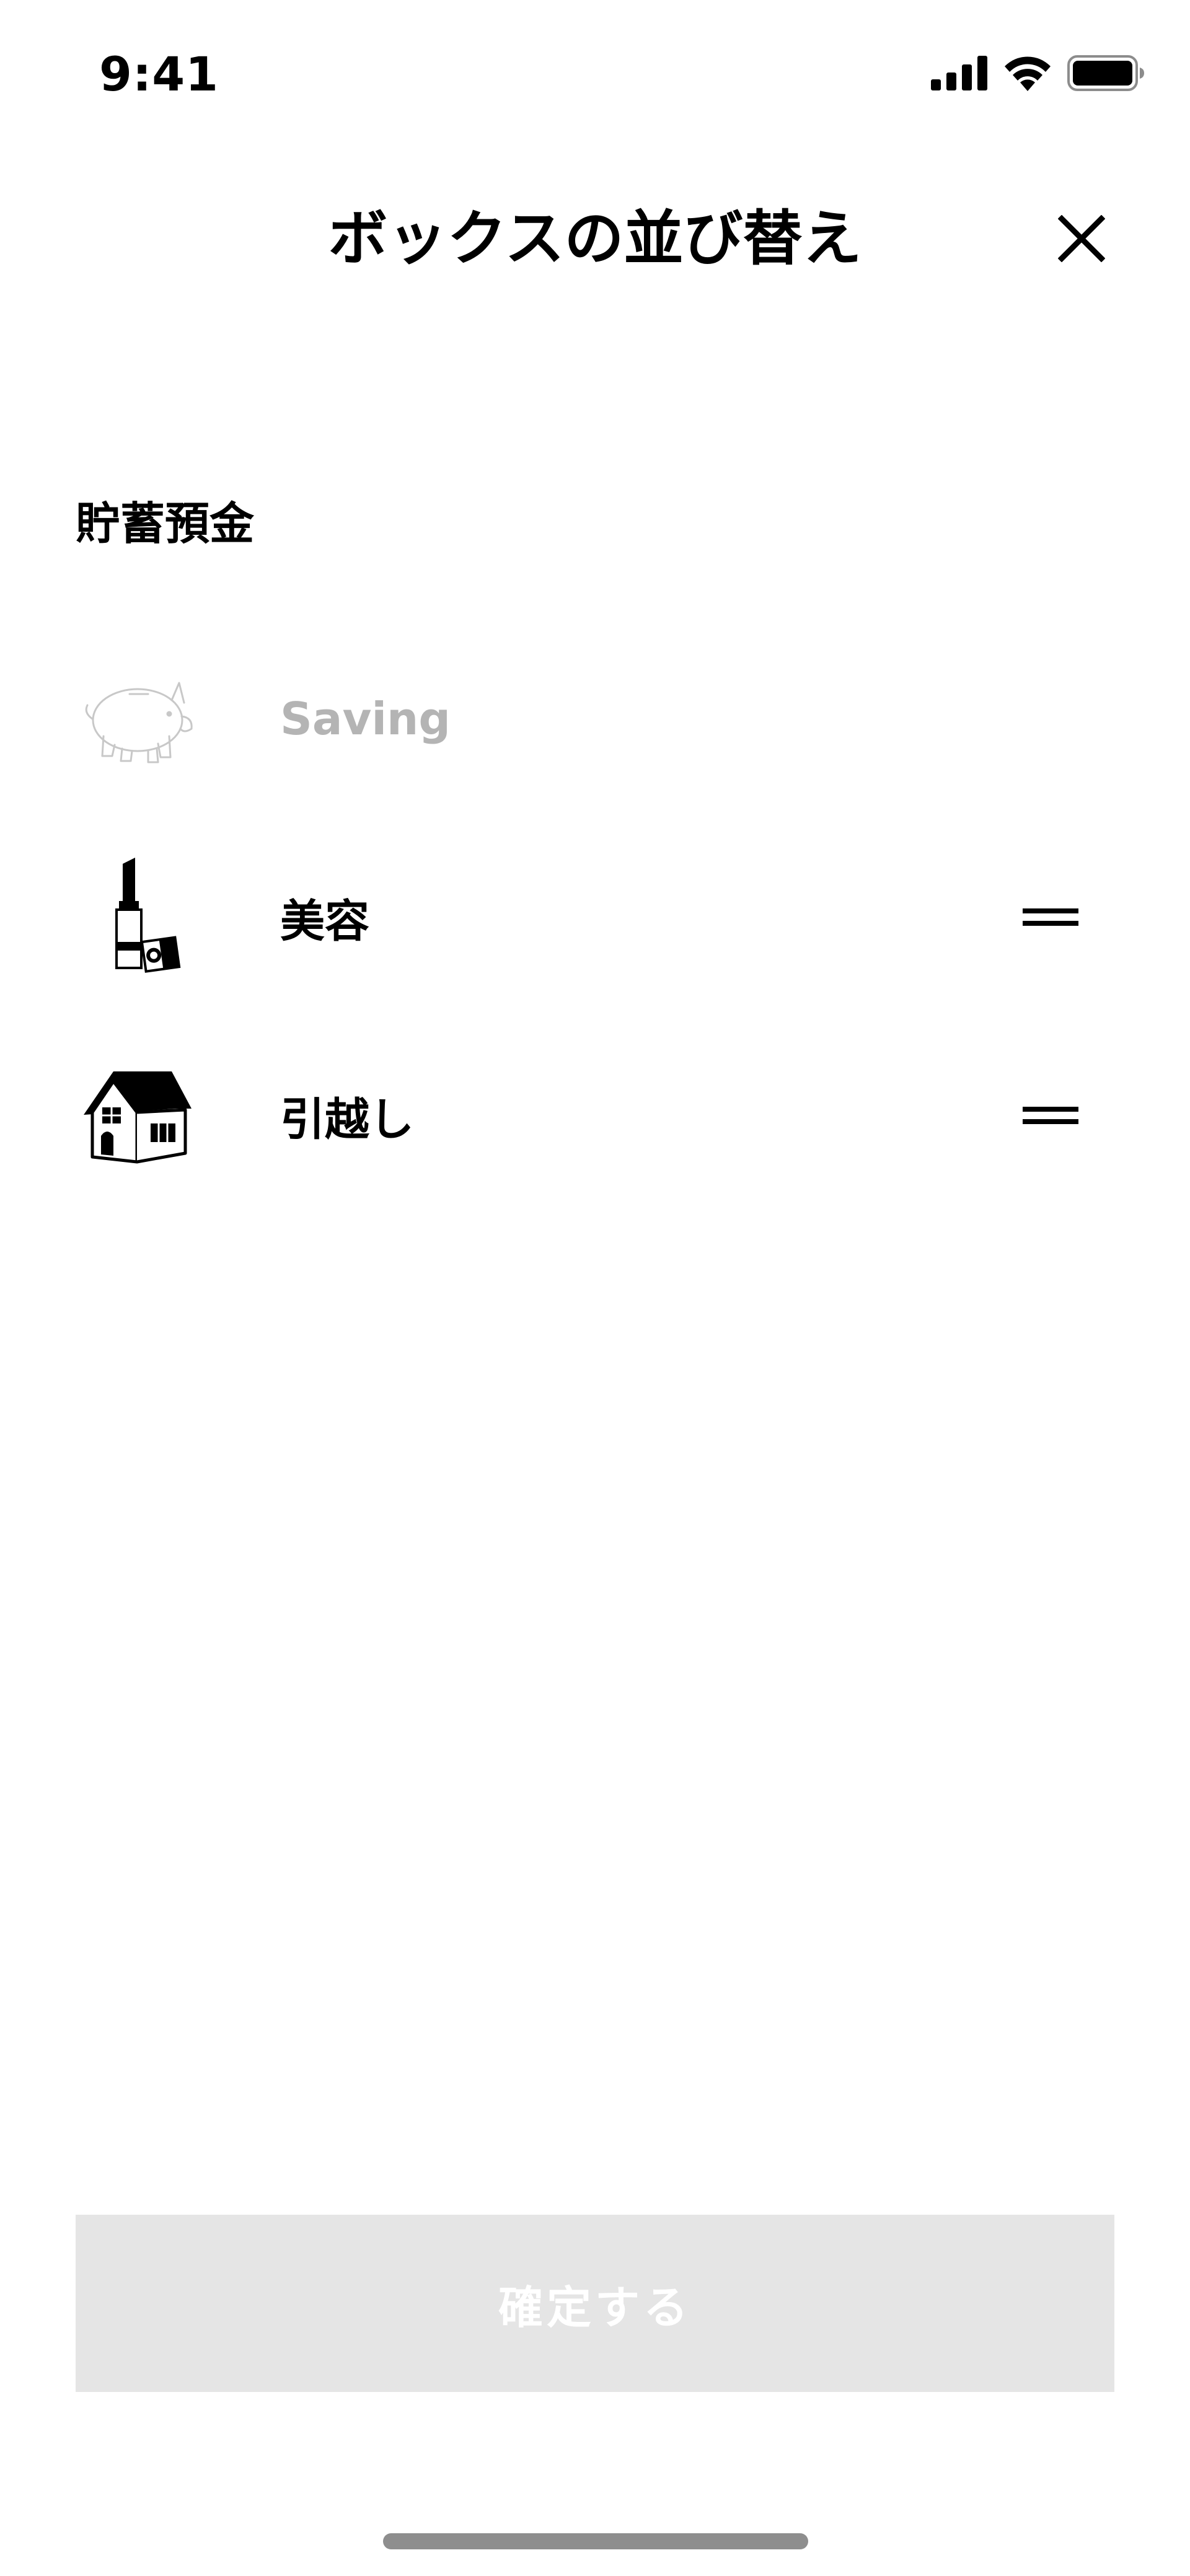  I want to click on close-button, so click(1081, 238).